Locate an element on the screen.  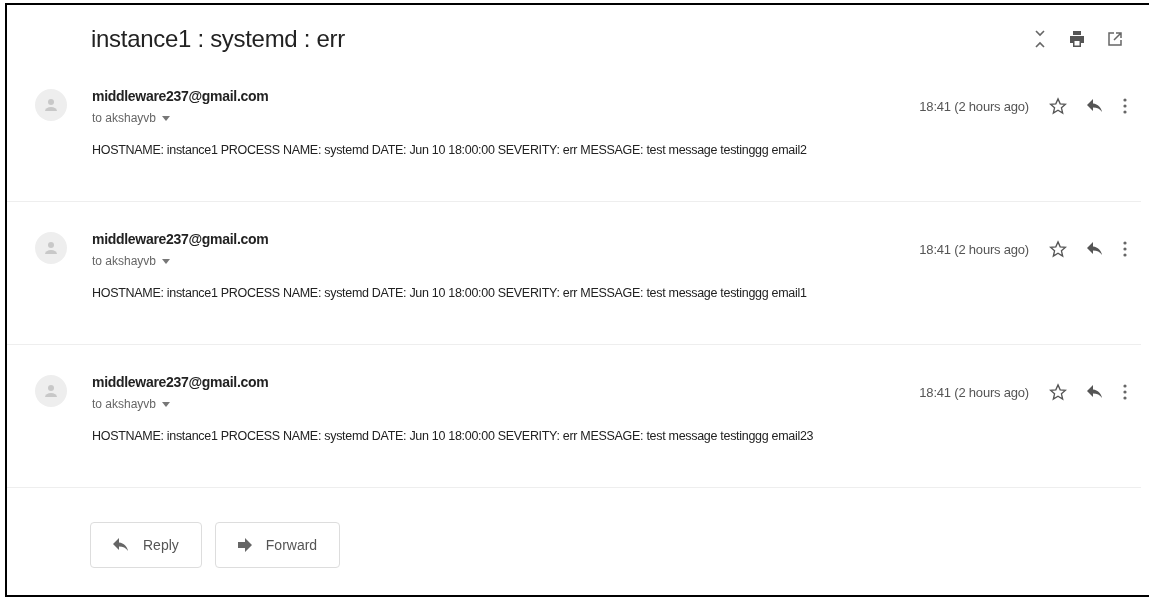
message-body: HOSTNAME: instance1 PROCESS NAME: systemd DATE: Jun 10 18:00:00 SEVERITY: err MESSAGE: test message testinggg email2 is located at coordinates (450, 150).